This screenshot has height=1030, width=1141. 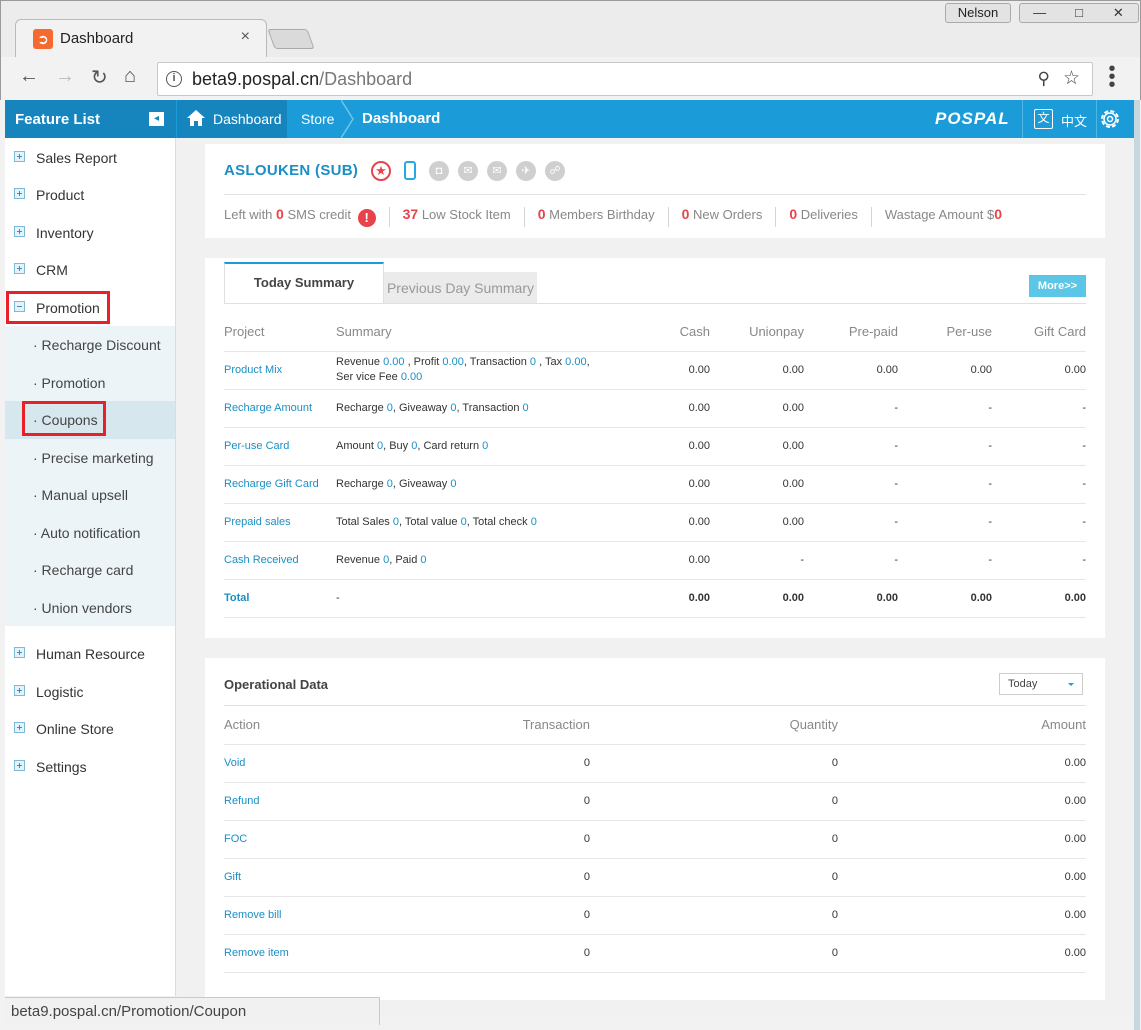 I want to click on sidebar-subitem-recharge-card: · Recharge card, so click(x=90, y=570).